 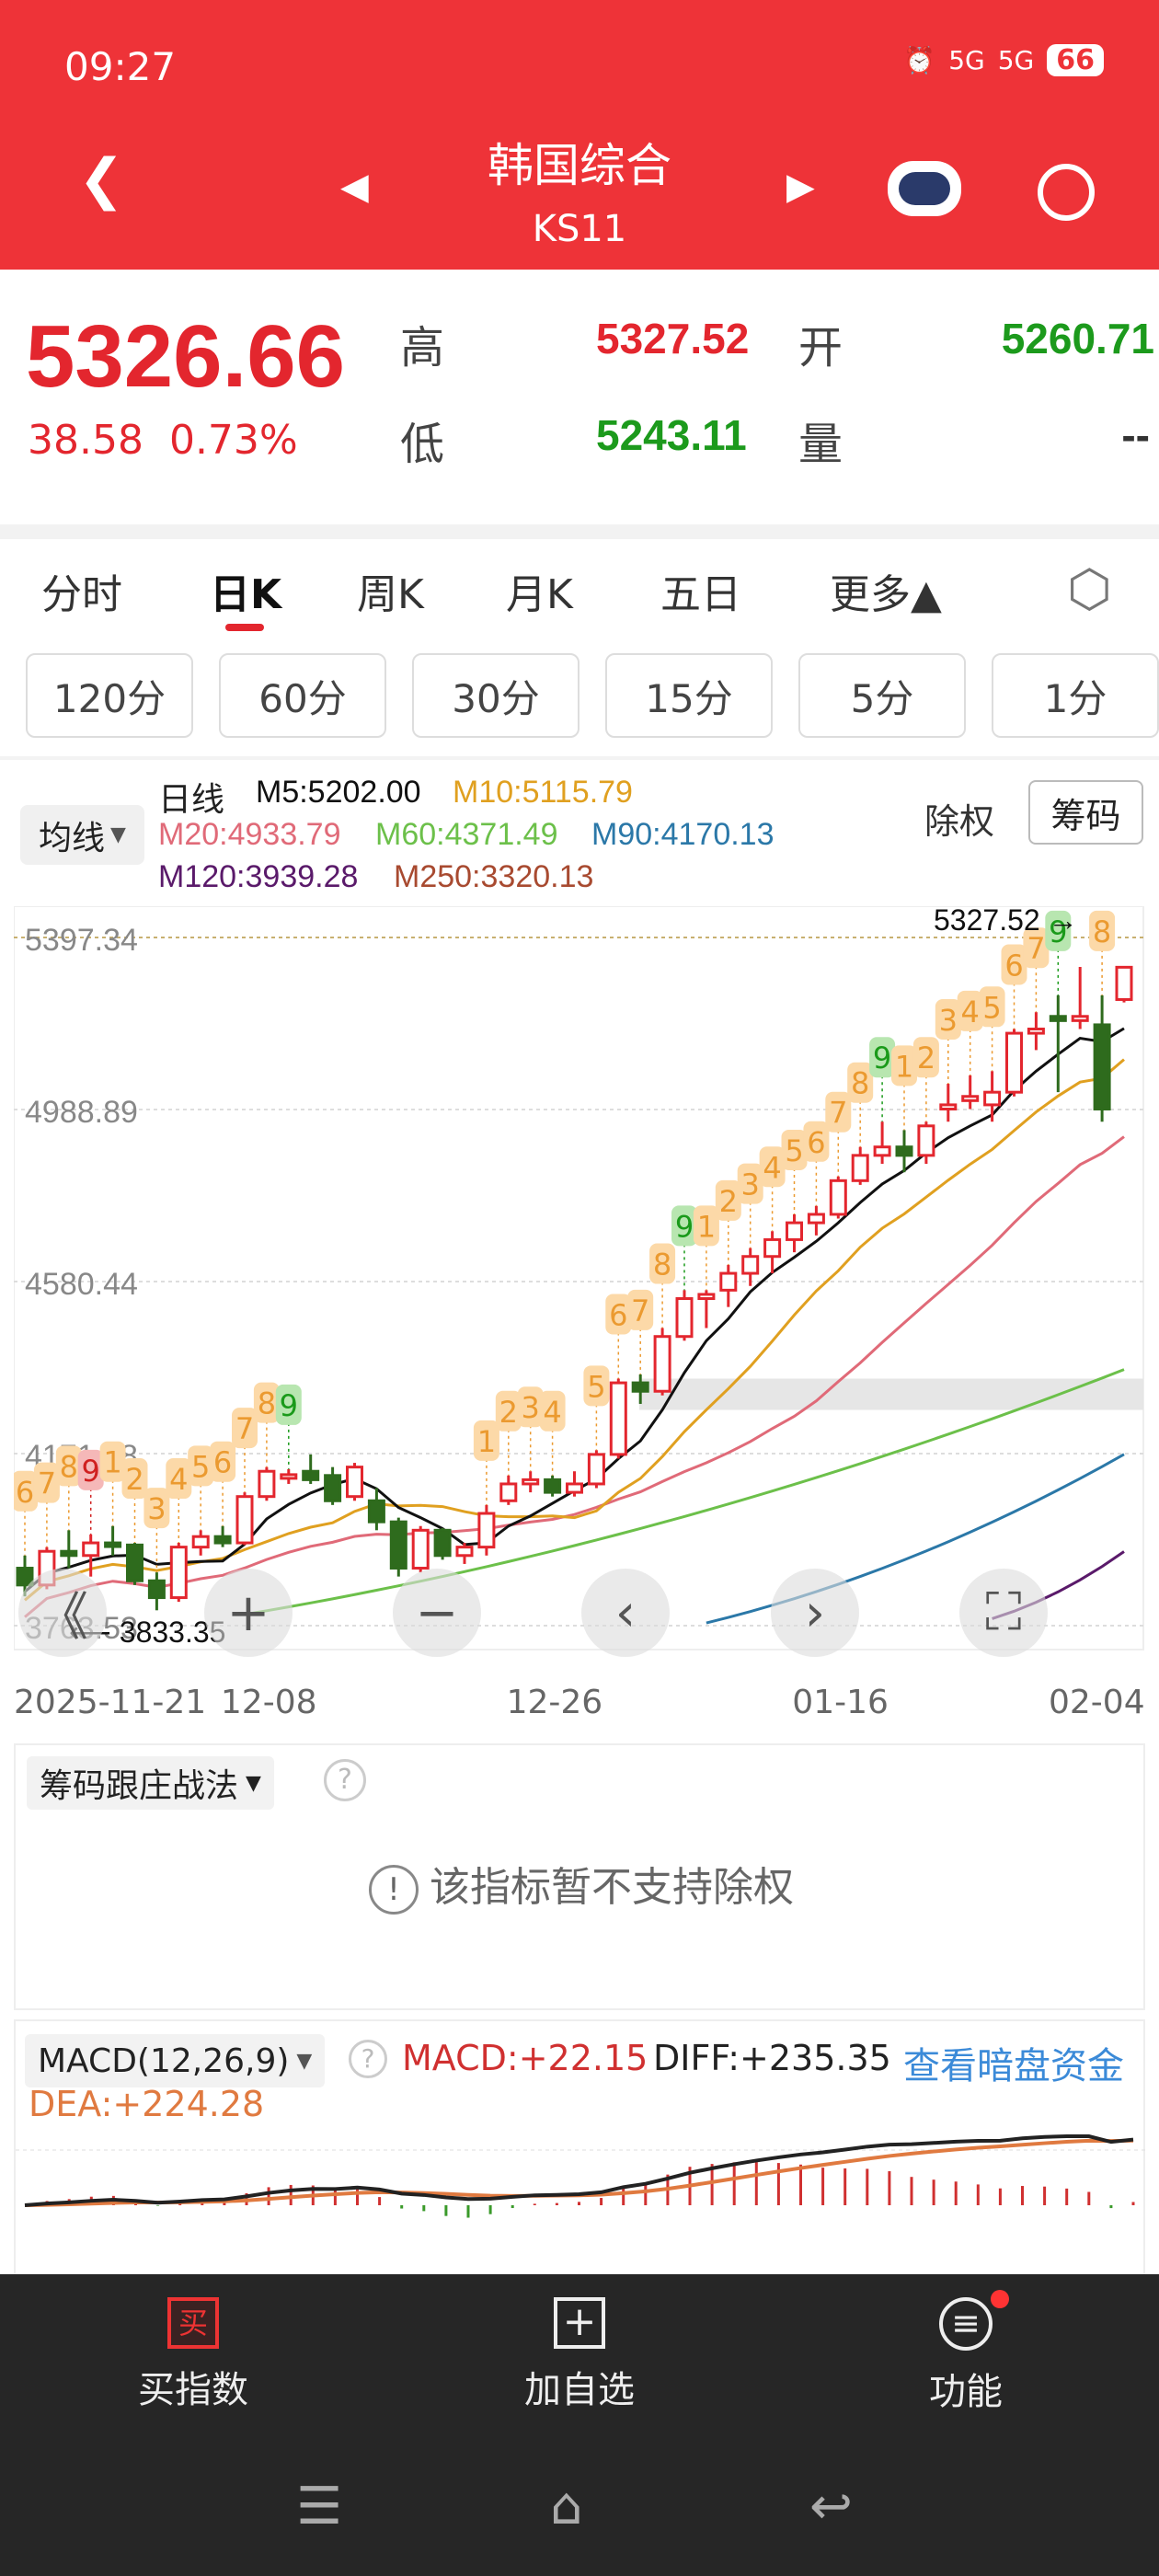 I want to click on zoom-in-button: +, so click(x=248, y=1613).